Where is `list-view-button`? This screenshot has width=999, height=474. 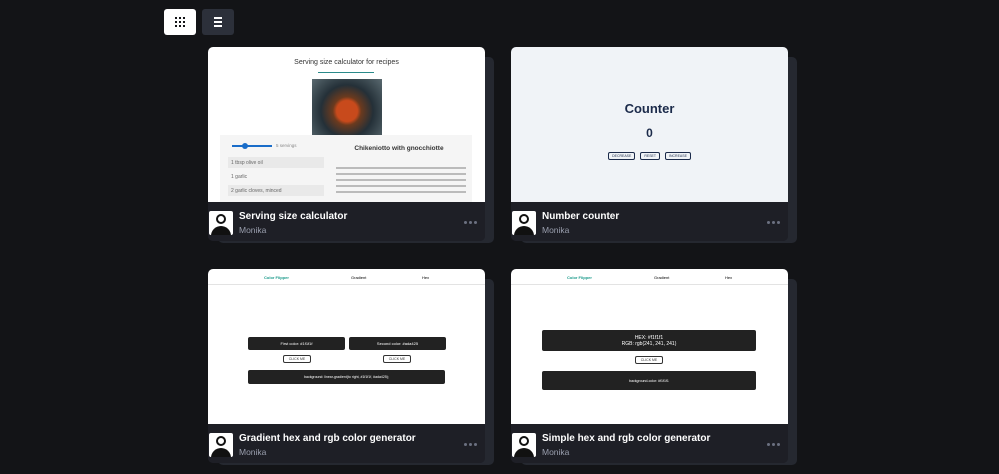 list-view-button is located at coordinates (218, 22).